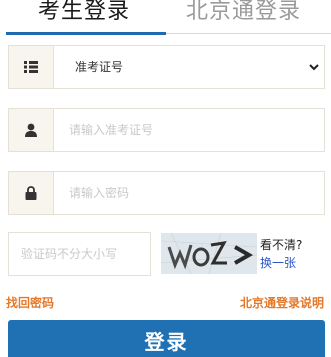 The image size is (331, 357). What do you see at coordinates (282, 303) in the screenshot?
I see `beijingtong-help-link: 北京通登录说明` at bounding box center [282, 303].